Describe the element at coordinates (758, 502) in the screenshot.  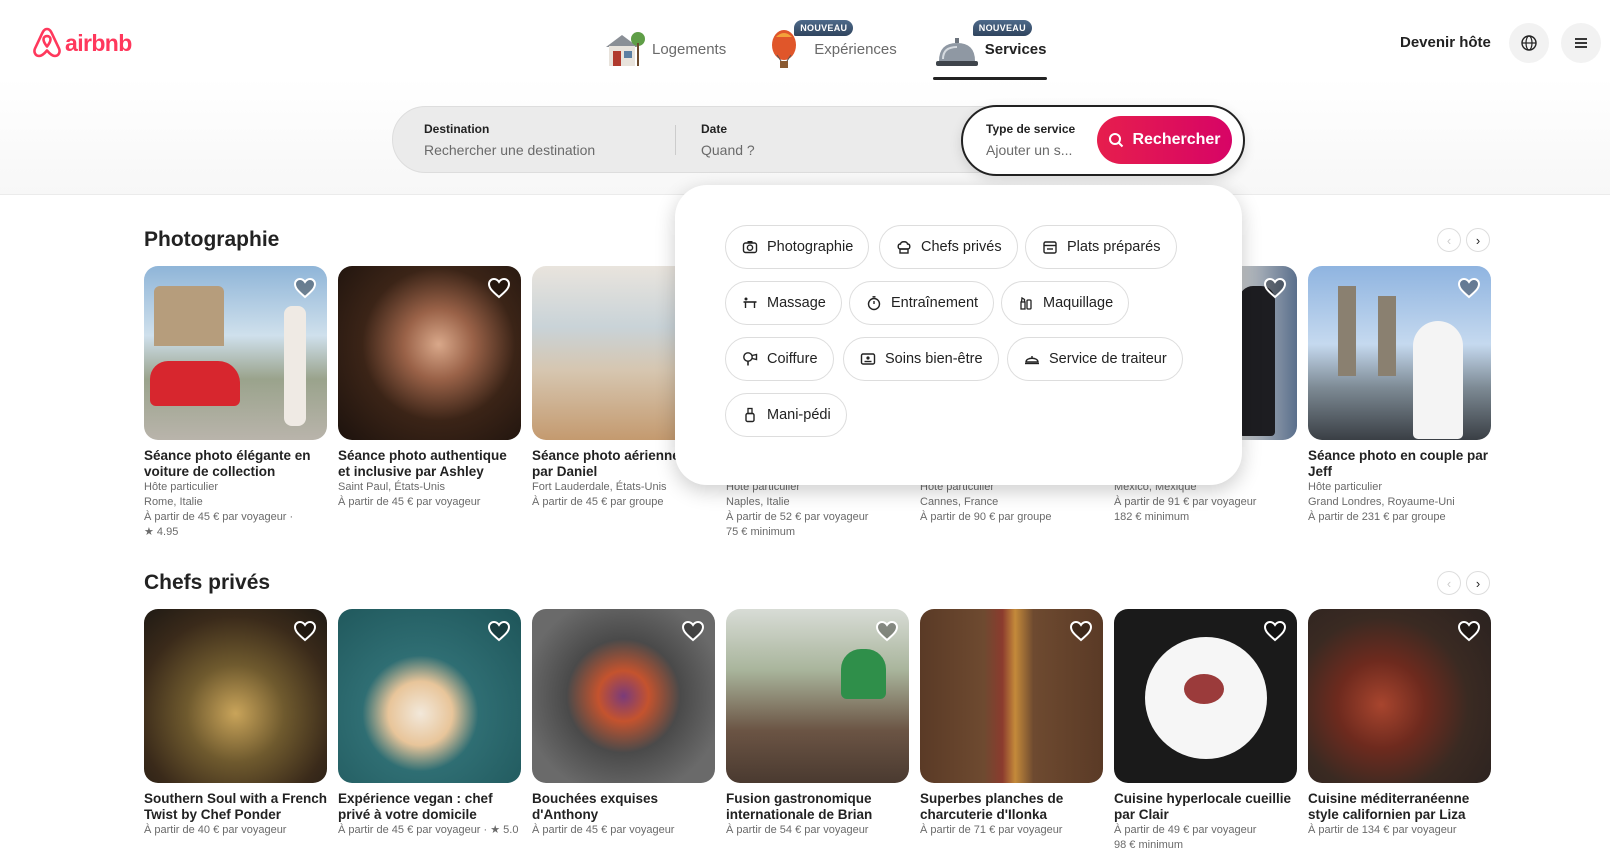
I see `card-location: Naples, Italie` at that location.